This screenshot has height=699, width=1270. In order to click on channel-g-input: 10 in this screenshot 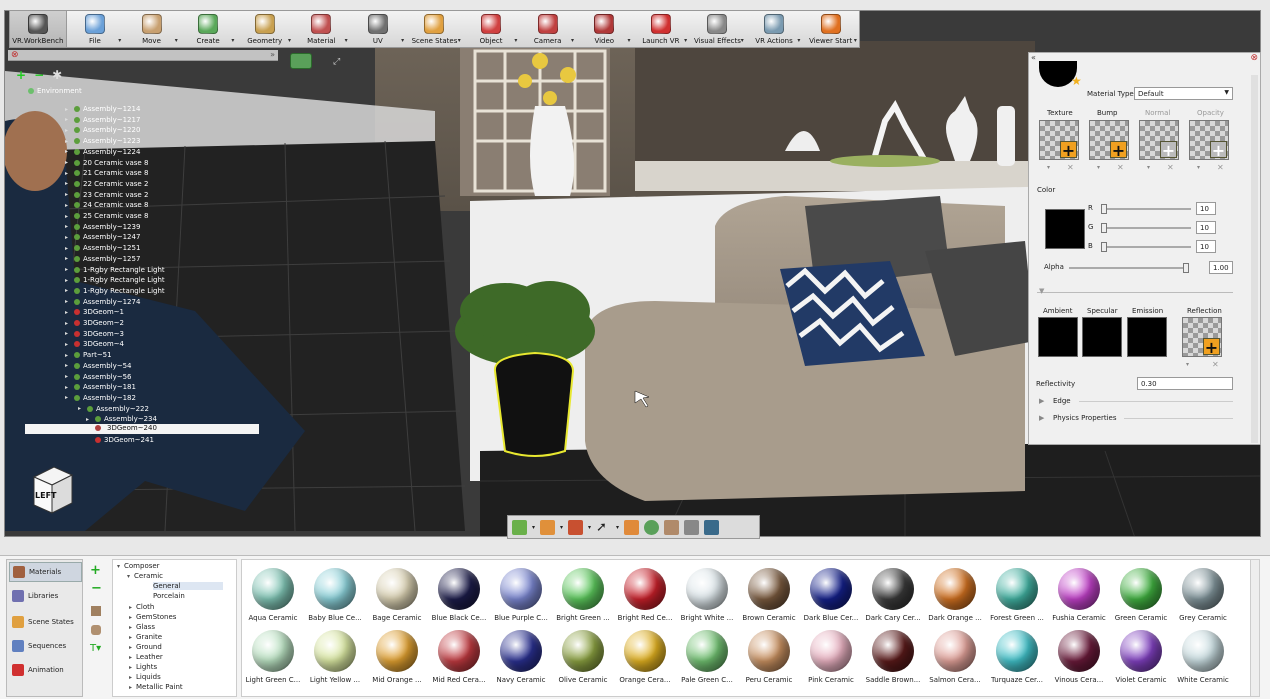, I will do `click(1206, 227)`.